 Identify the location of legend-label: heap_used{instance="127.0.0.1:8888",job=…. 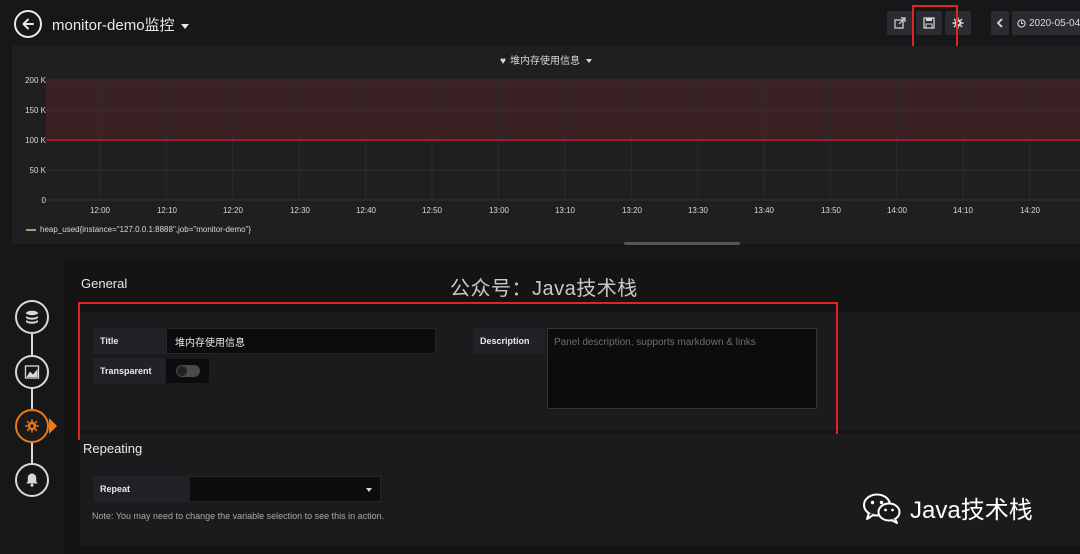
(146, 229).